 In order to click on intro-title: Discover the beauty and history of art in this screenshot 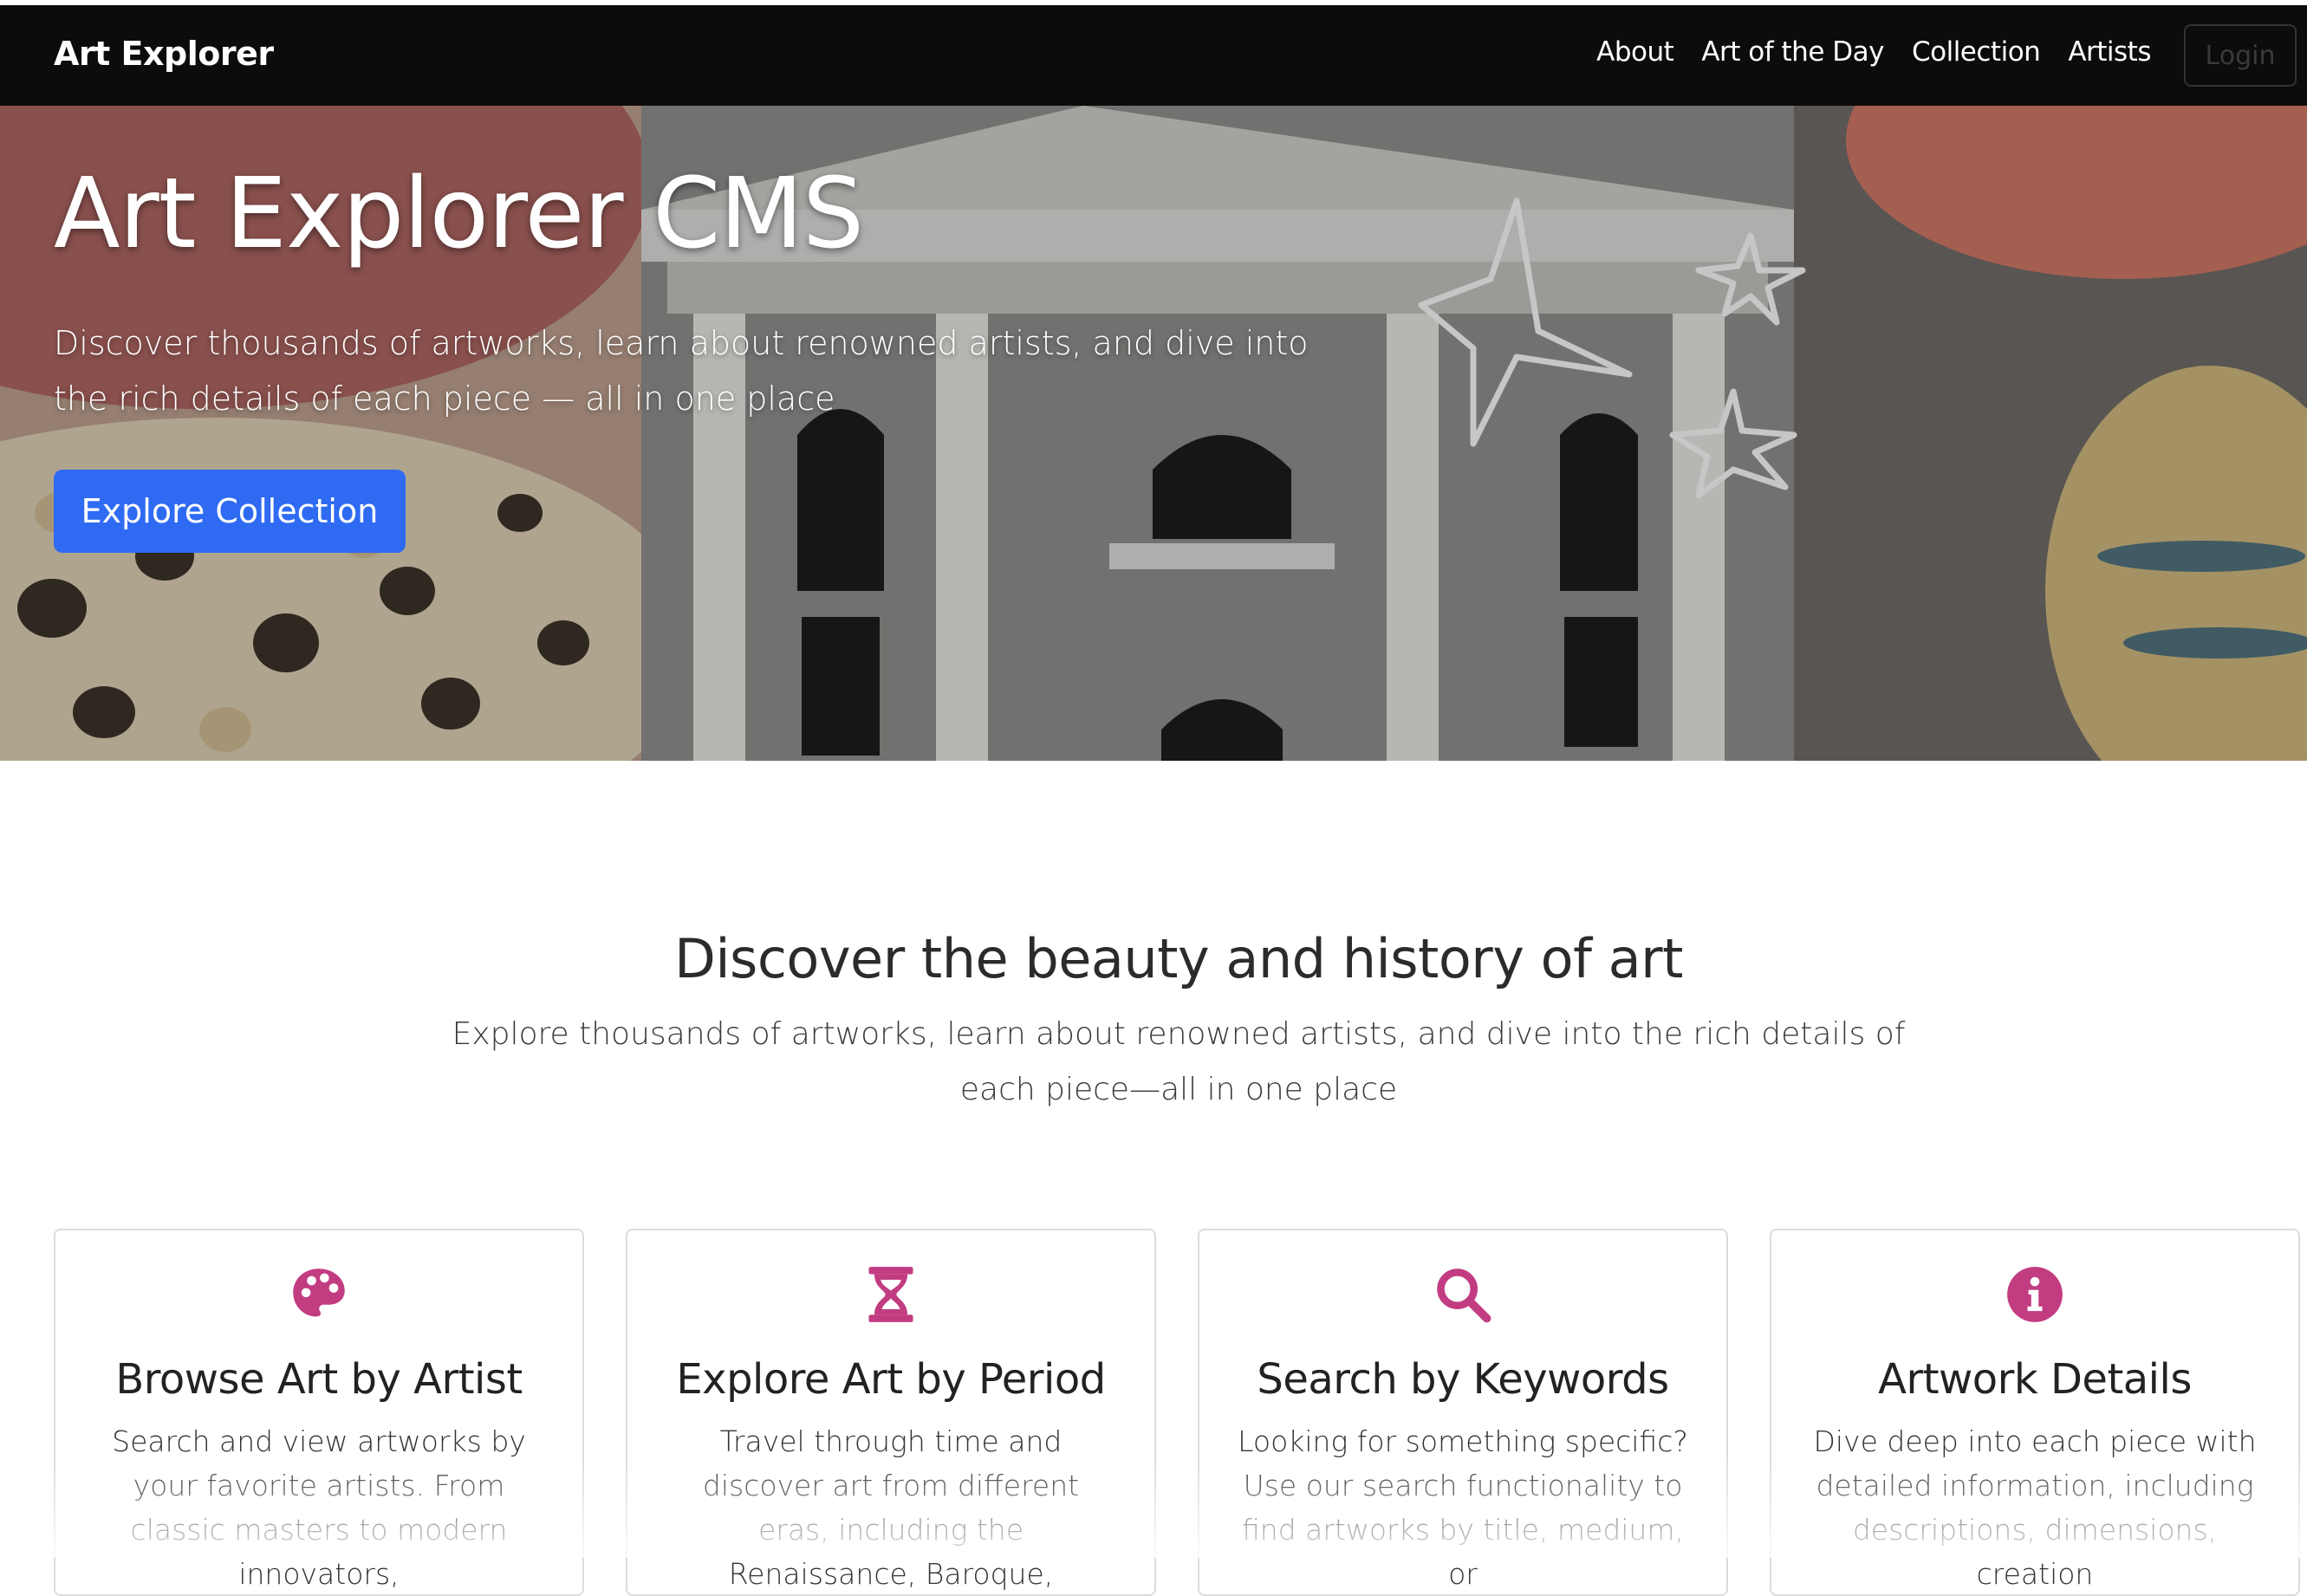, I will do `click(1178, 958)`.